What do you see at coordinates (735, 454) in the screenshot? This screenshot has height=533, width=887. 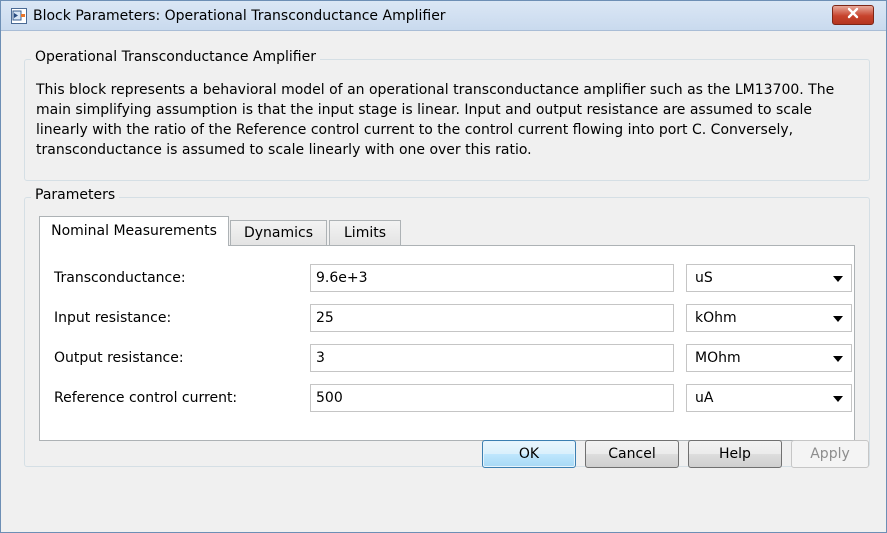 I see `help-button: Help` at bounding box center [735, 454].